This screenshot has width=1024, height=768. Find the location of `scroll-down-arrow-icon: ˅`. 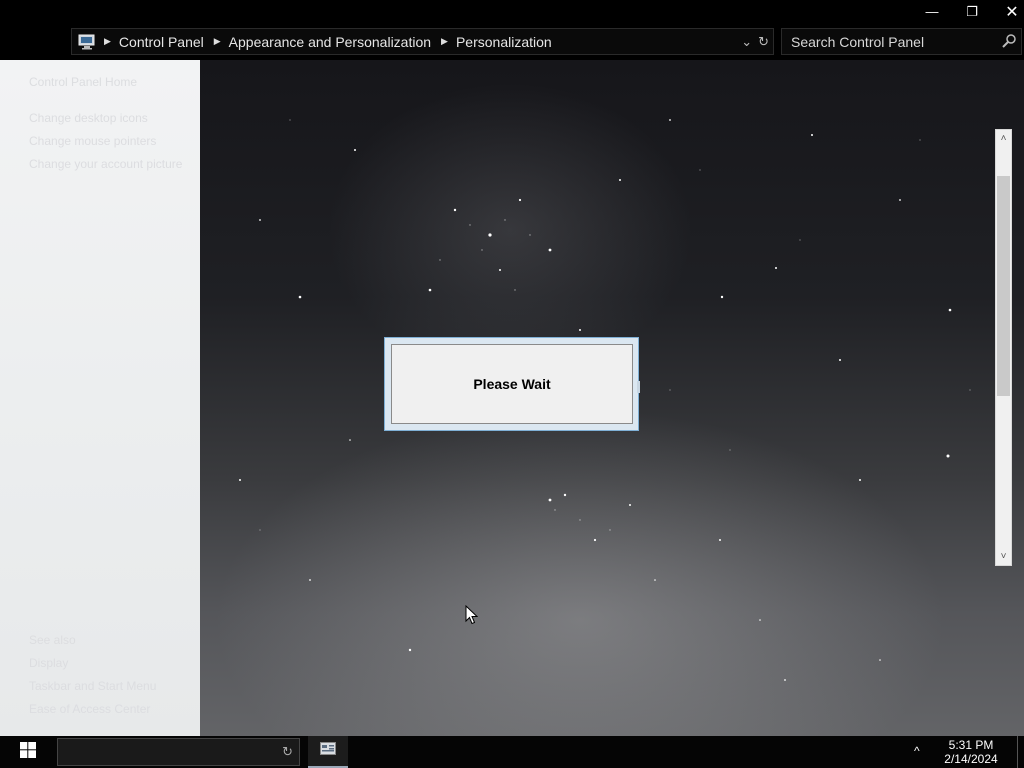

scroll-down-arrow-icon: ˅ is located at coordinates (1003, 556).